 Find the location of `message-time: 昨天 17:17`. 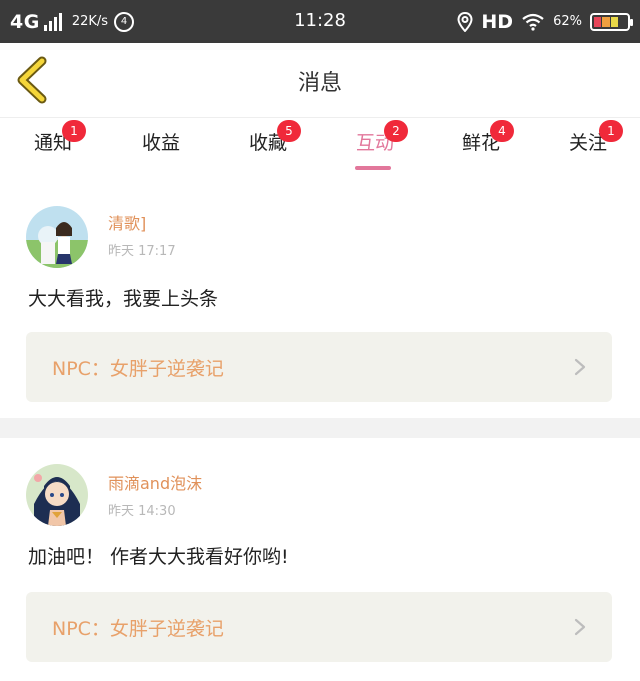

message-time: 昨天 17:17 is located at coordinates (142, 251).